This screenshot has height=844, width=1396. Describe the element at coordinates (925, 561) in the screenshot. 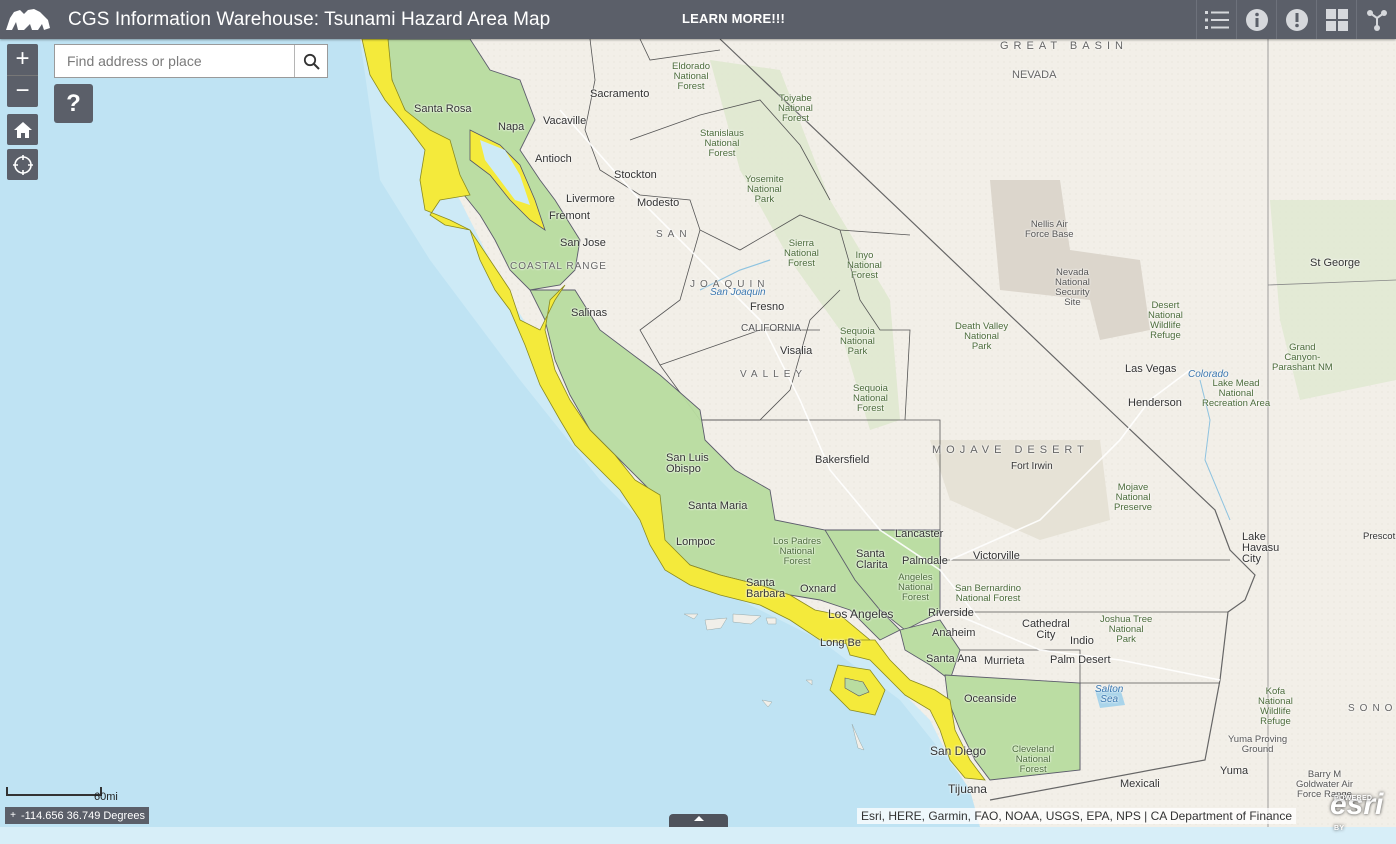

I see `city-label: Palmdale` at that location.